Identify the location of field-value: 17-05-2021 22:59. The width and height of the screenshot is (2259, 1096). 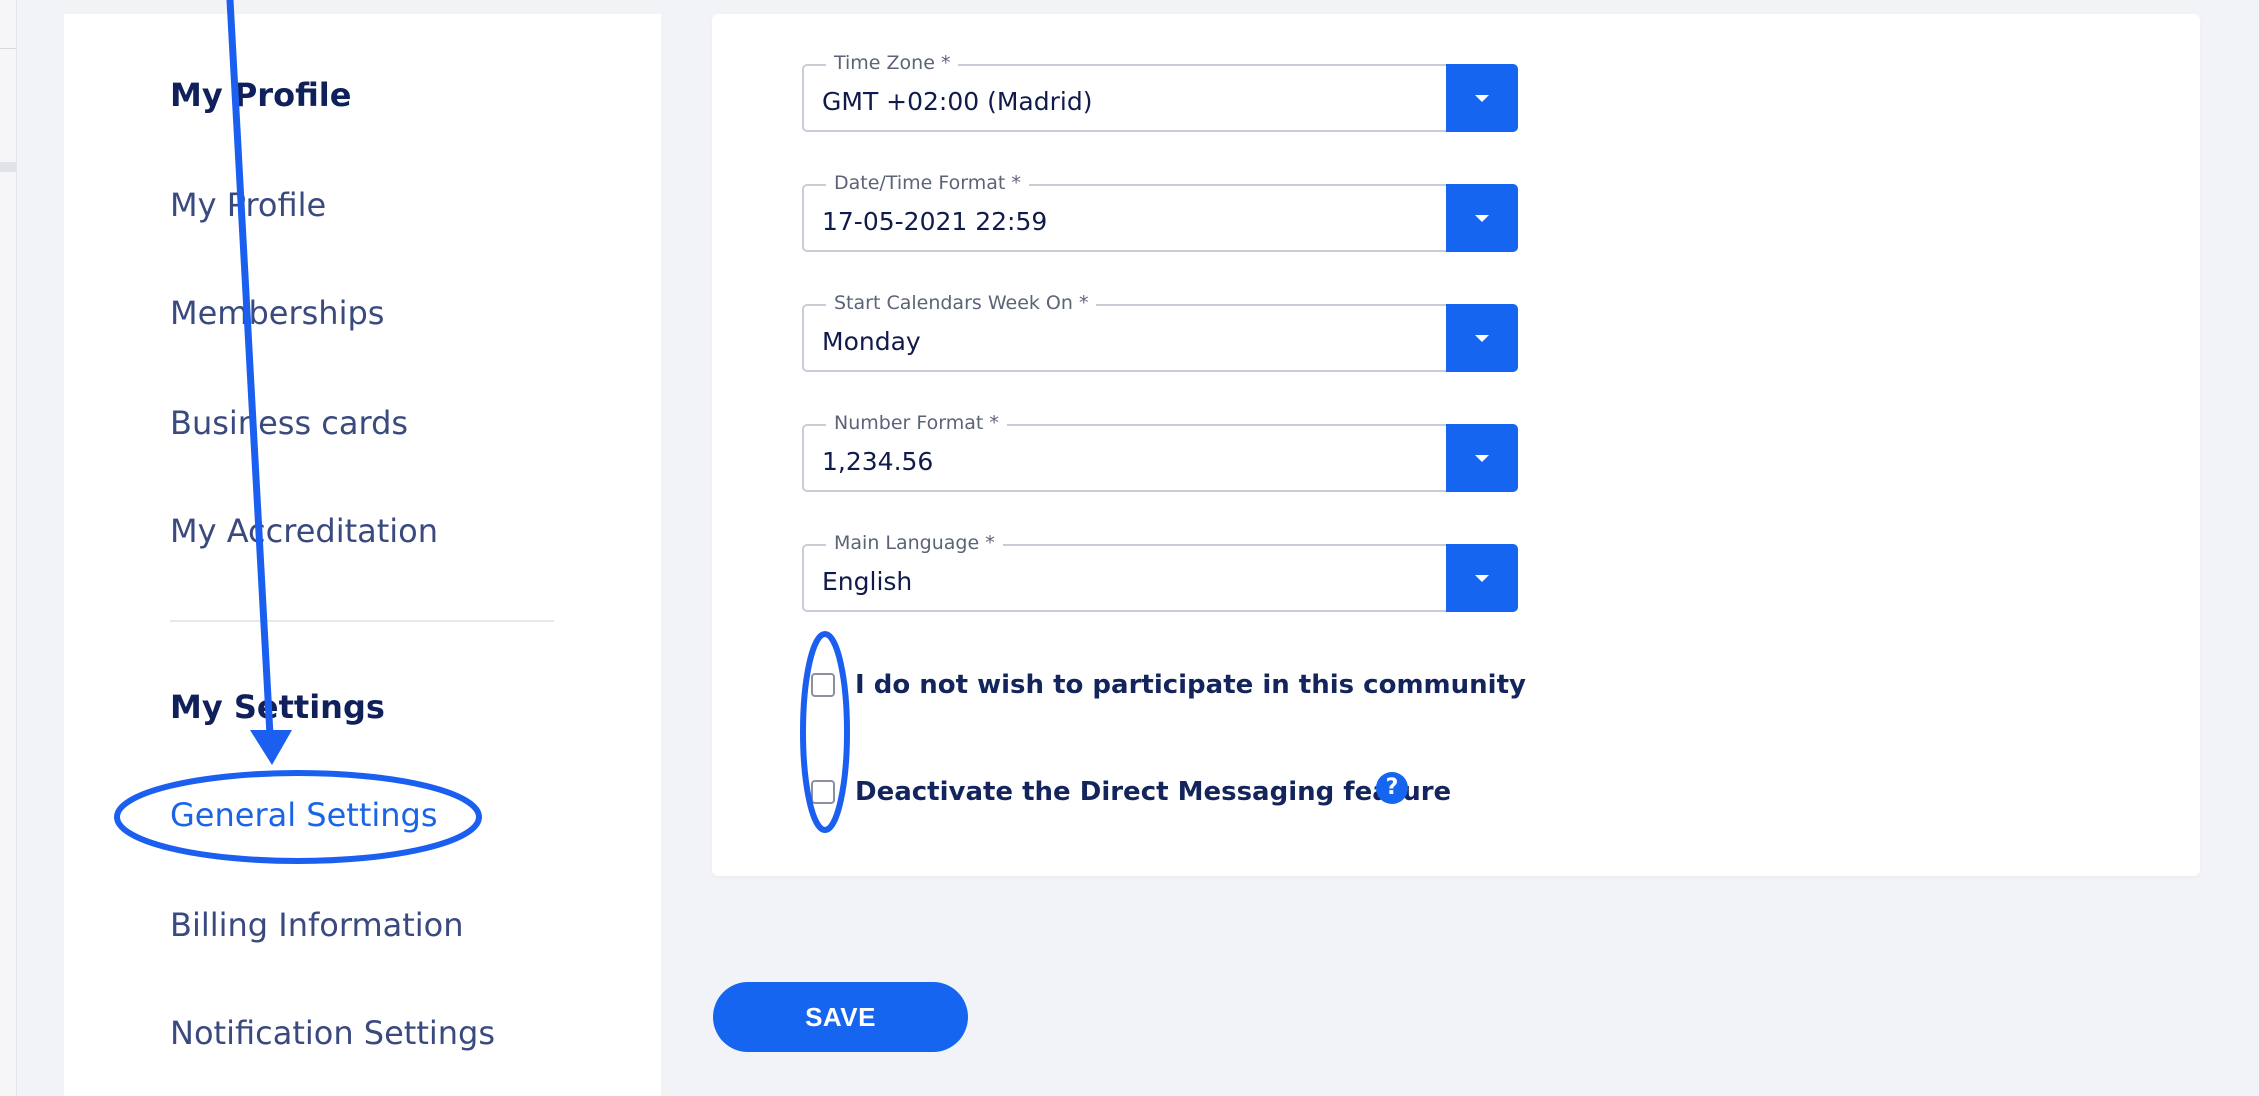
(935, 221).